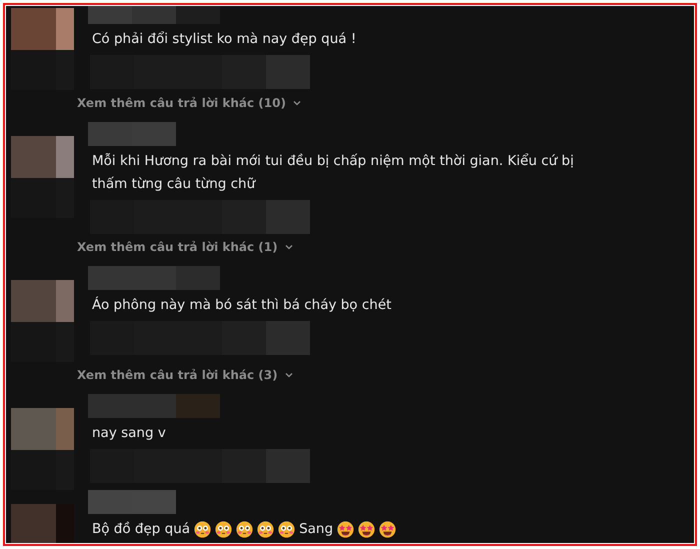  I want to click on comment-text: Mỗi khi Hương ra bài mới tui đều bị chấp niệm một thời gian. Kiểu cứ bị thấm từng câu từng chữ, so click(333, 173).